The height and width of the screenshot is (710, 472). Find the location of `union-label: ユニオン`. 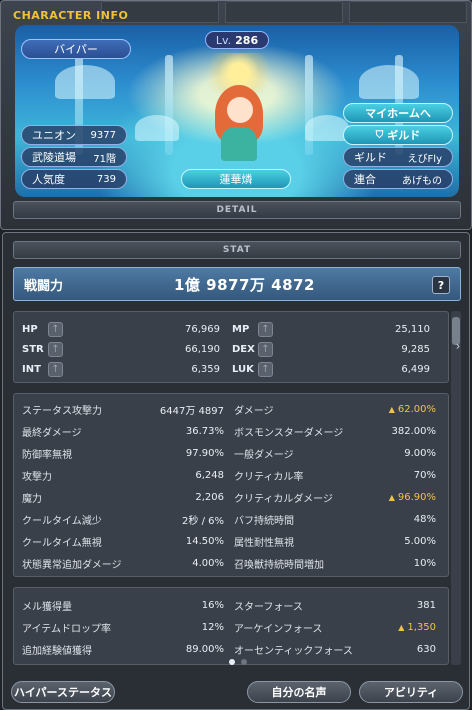

union-label: ユニオン is located at coordinates (54, 135).